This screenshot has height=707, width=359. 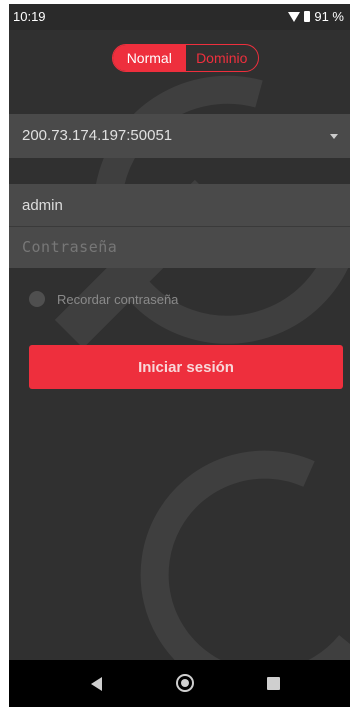 What do you see at coordinates (118, 299) in the screenshot?
I see `remember-label: Recordar contraseña` at bounding box center [118, 299].